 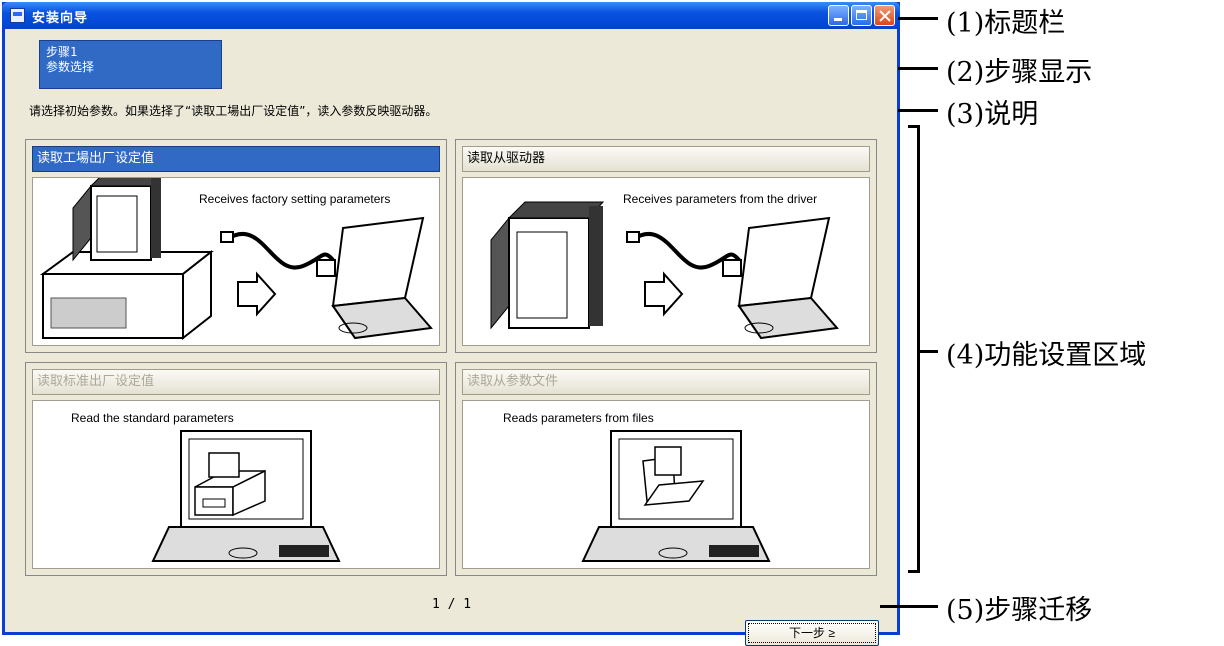 What do you see at coordinates (1006, 23) in the screenshot?
I see `callout-title-bar: (1)标题栏` at bounding box center [1006, 23].